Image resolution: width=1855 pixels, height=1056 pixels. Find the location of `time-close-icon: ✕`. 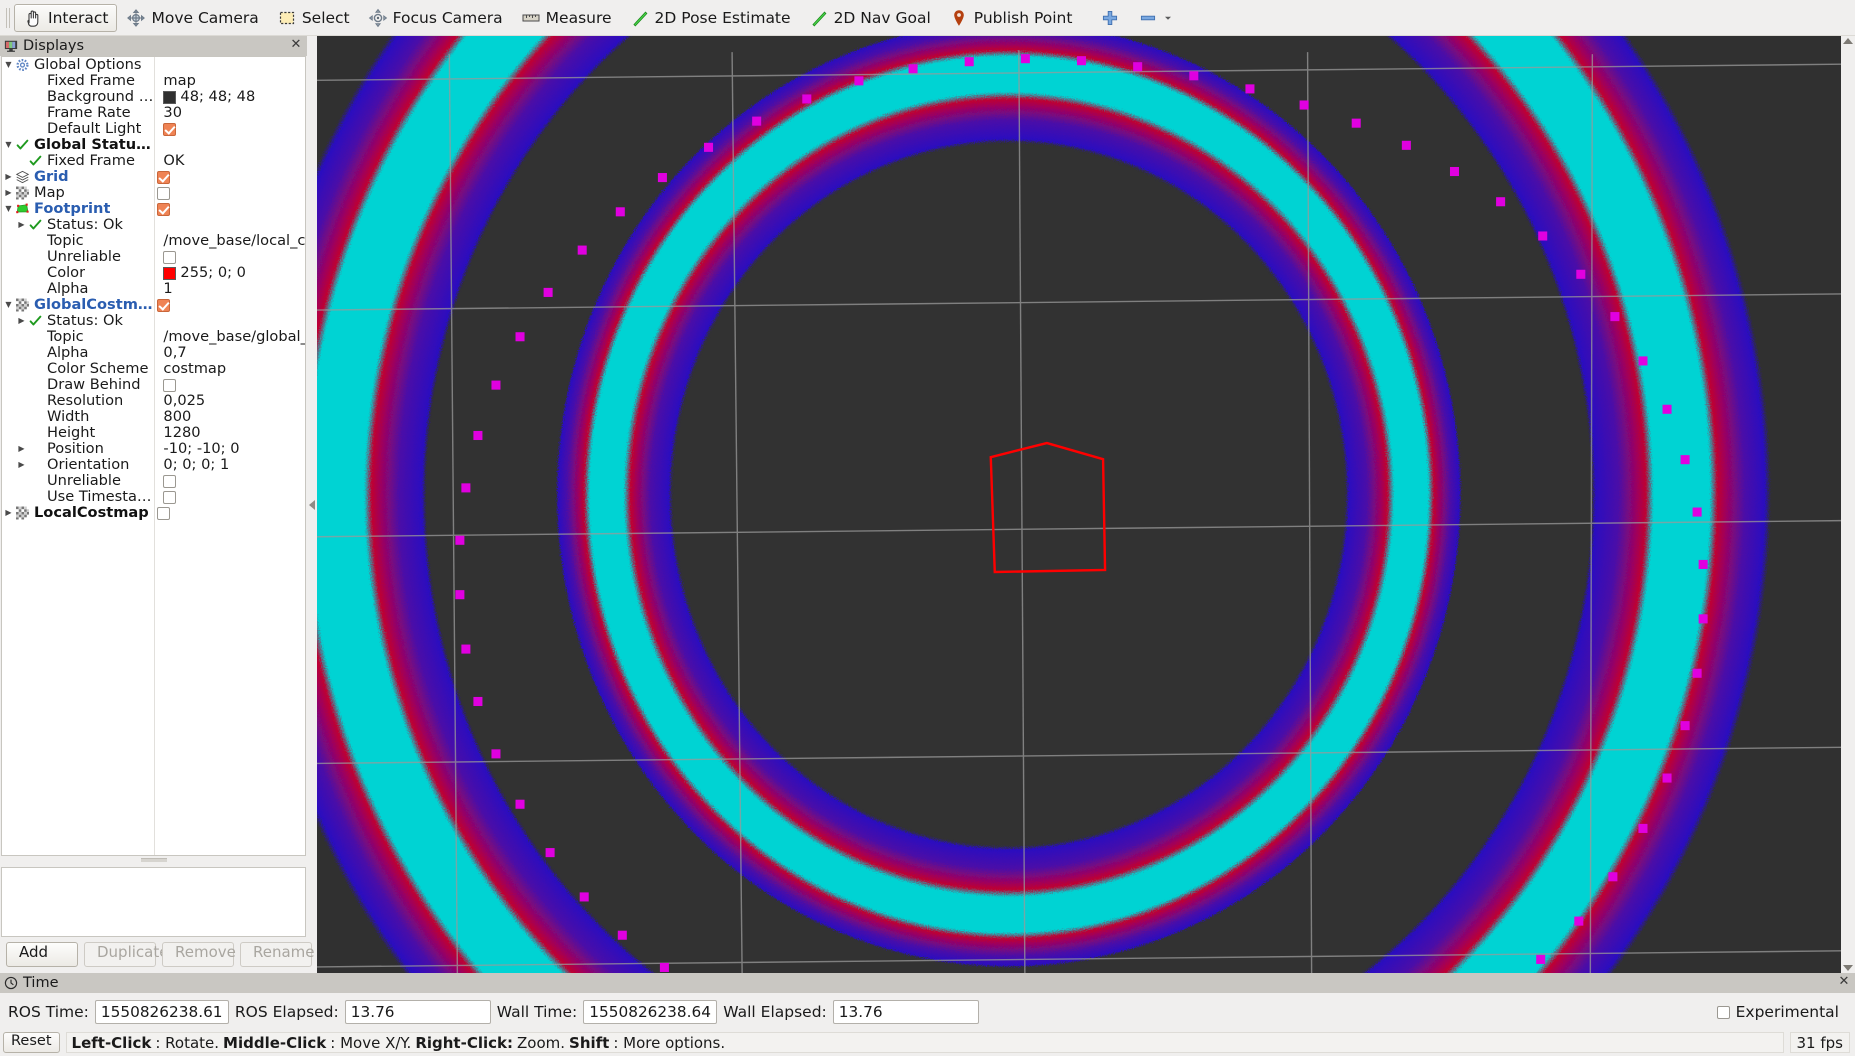

time-close-icon: ✕ is located at coordinates (1844, 982).